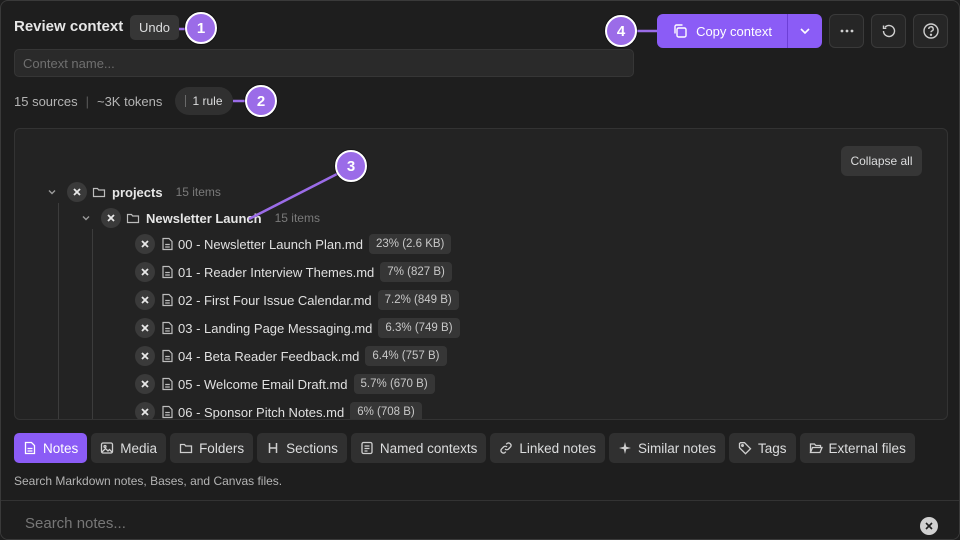  Describe the element at coordinates (351, 166) in the screenshot. I see `callout-badge-3: 3` at that location.